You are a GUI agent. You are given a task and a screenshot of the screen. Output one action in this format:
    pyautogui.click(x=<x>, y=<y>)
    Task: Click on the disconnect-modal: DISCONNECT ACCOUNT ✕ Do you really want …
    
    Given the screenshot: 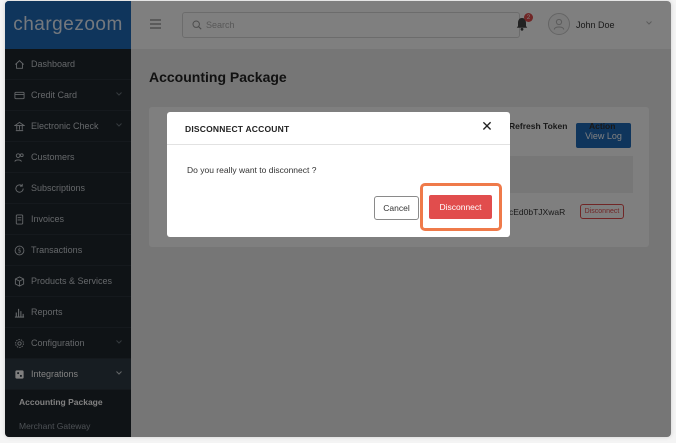 What is the action you would take?
    pyautogui.click(x=338, y=174)
    